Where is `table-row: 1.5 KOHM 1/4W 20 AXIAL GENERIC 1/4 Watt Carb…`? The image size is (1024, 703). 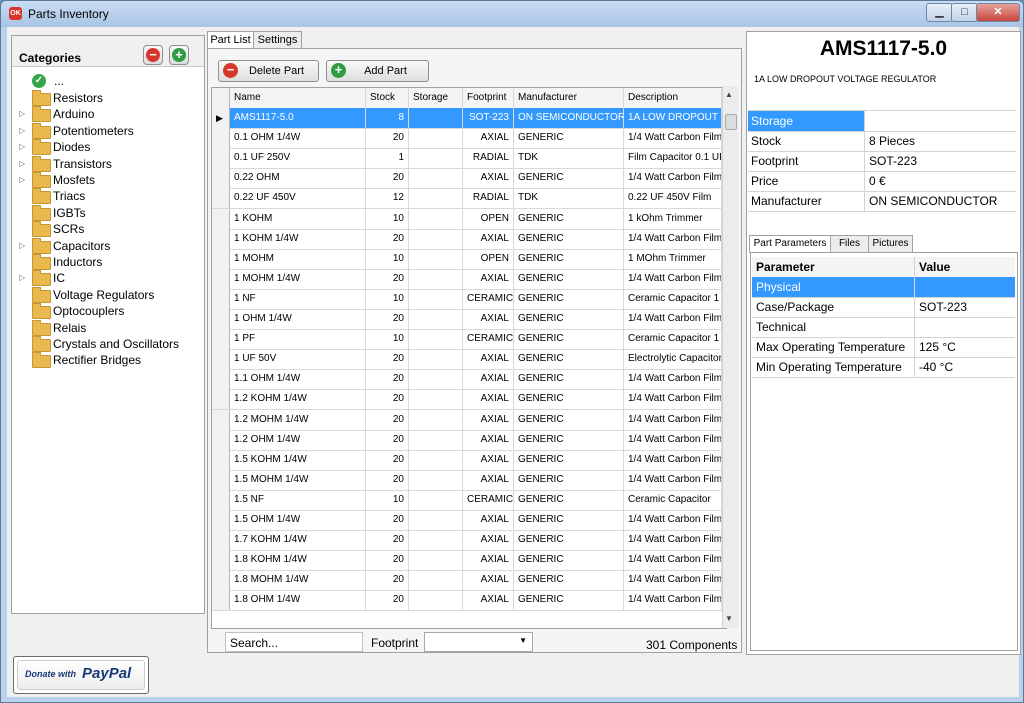 table-row: 1.5 KOHM 1/4W 20 AXIAL GENERIC 1/4 Watt Carb… is located at coordinates (469, 460).